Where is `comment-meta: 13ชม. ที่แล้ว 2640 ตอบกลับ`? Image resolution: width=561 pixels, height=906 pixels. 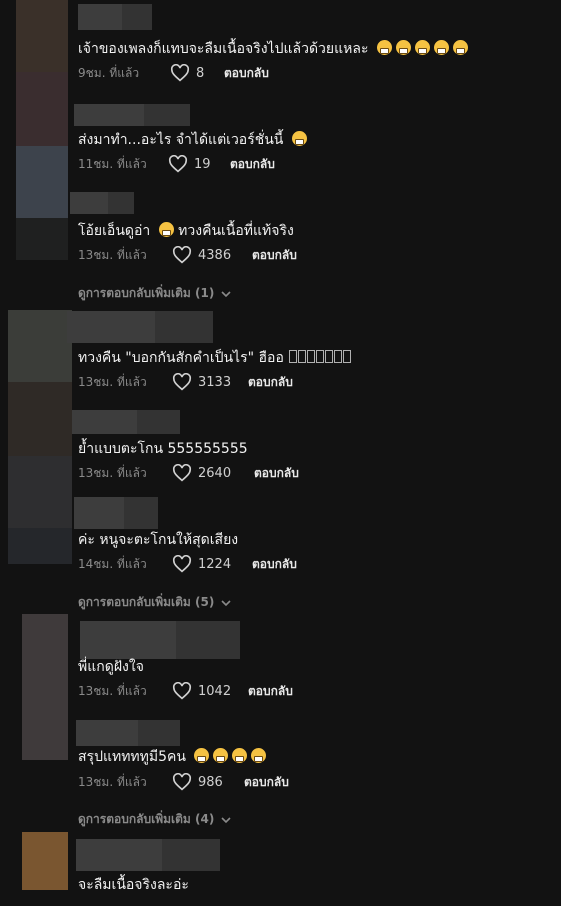
comment-meta: 13ชม. ที่แล้ว 2640 ตอบกลับ is located at coordinates (188, 473).